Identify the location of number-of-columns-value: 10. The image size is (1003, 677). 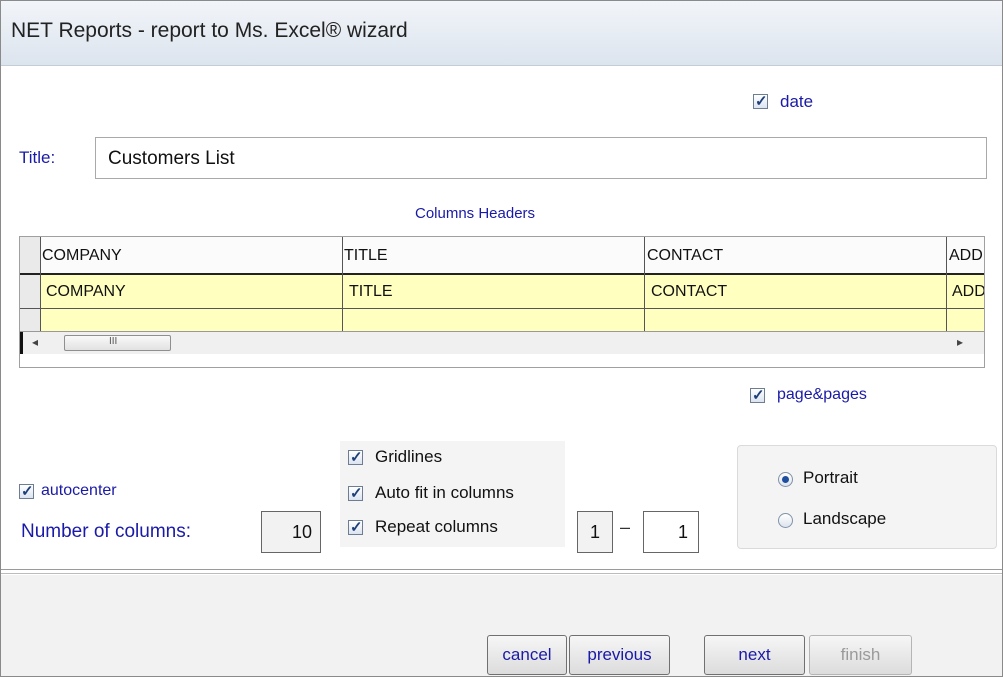
(301, 532).